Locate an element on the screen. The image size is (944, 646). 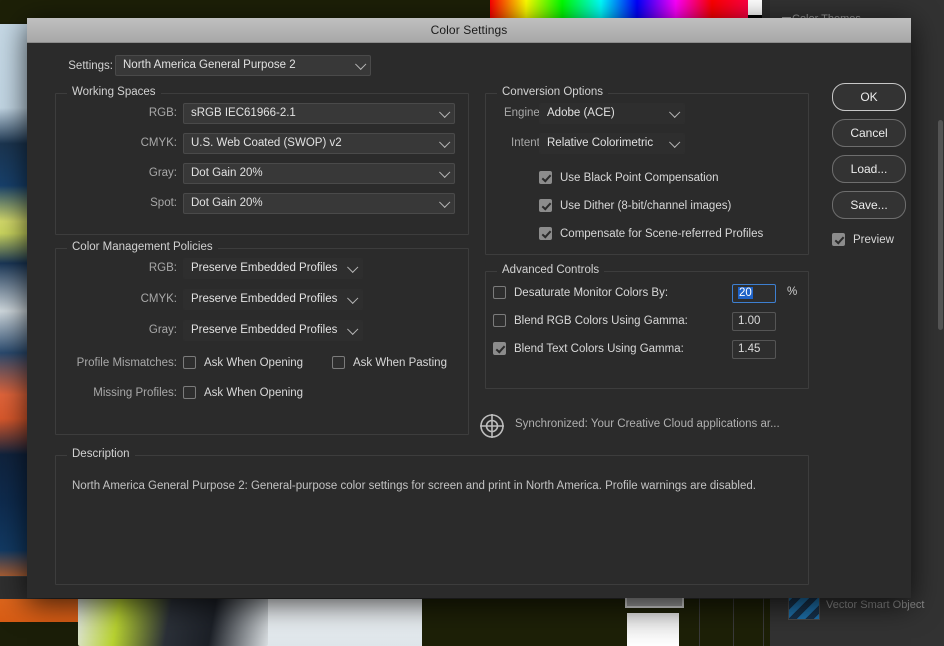
blend-rgb-gamma-label: Blend RGB Colors Using Gamma: is located at coordinates (601, 320).